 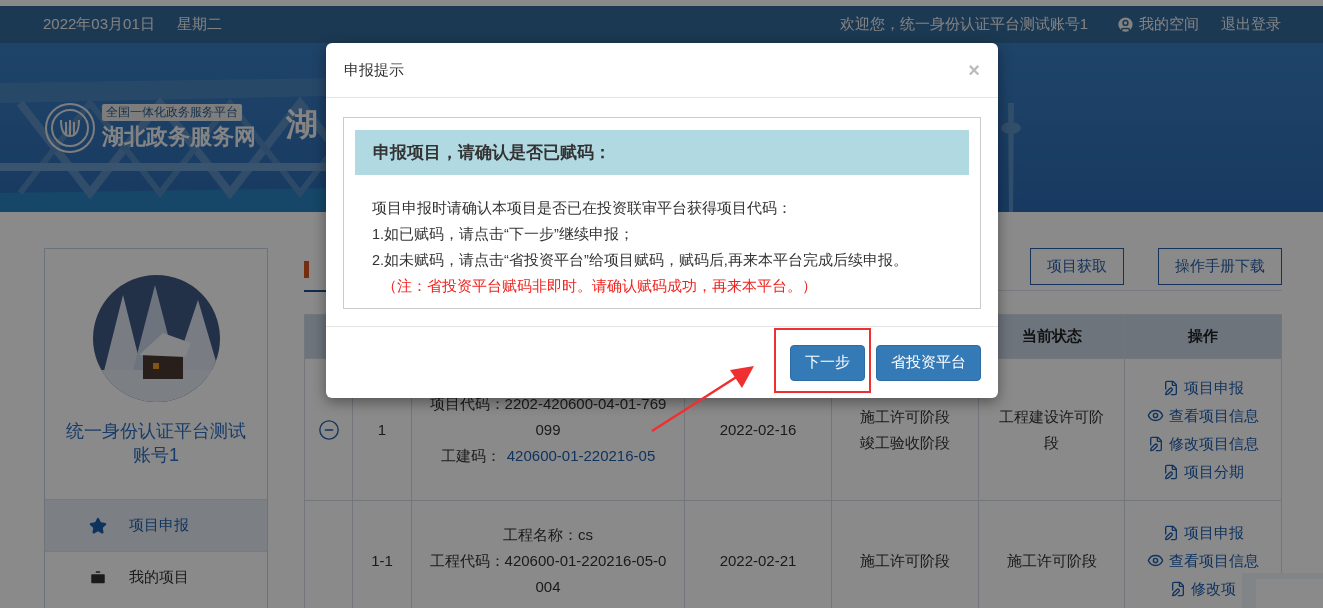 I want to click on user-icon, so click(x=1125, y=24).